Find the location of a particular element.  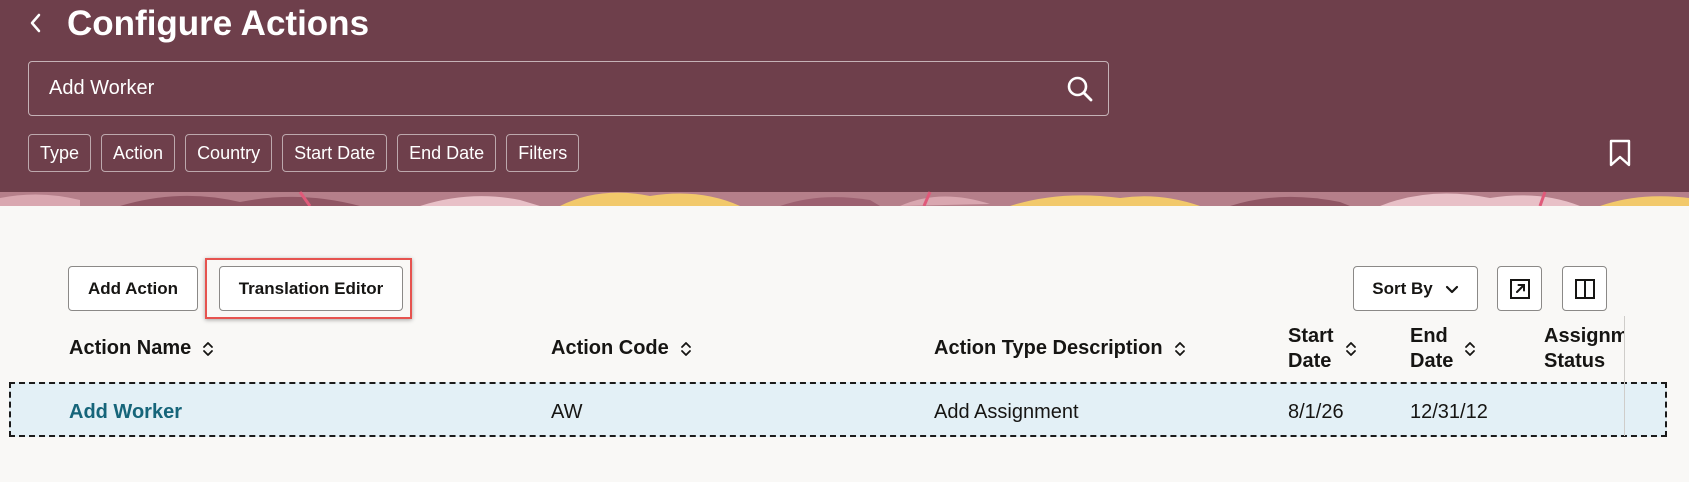

column-header-action-name: Action Name is located at coordinates (142, 348).